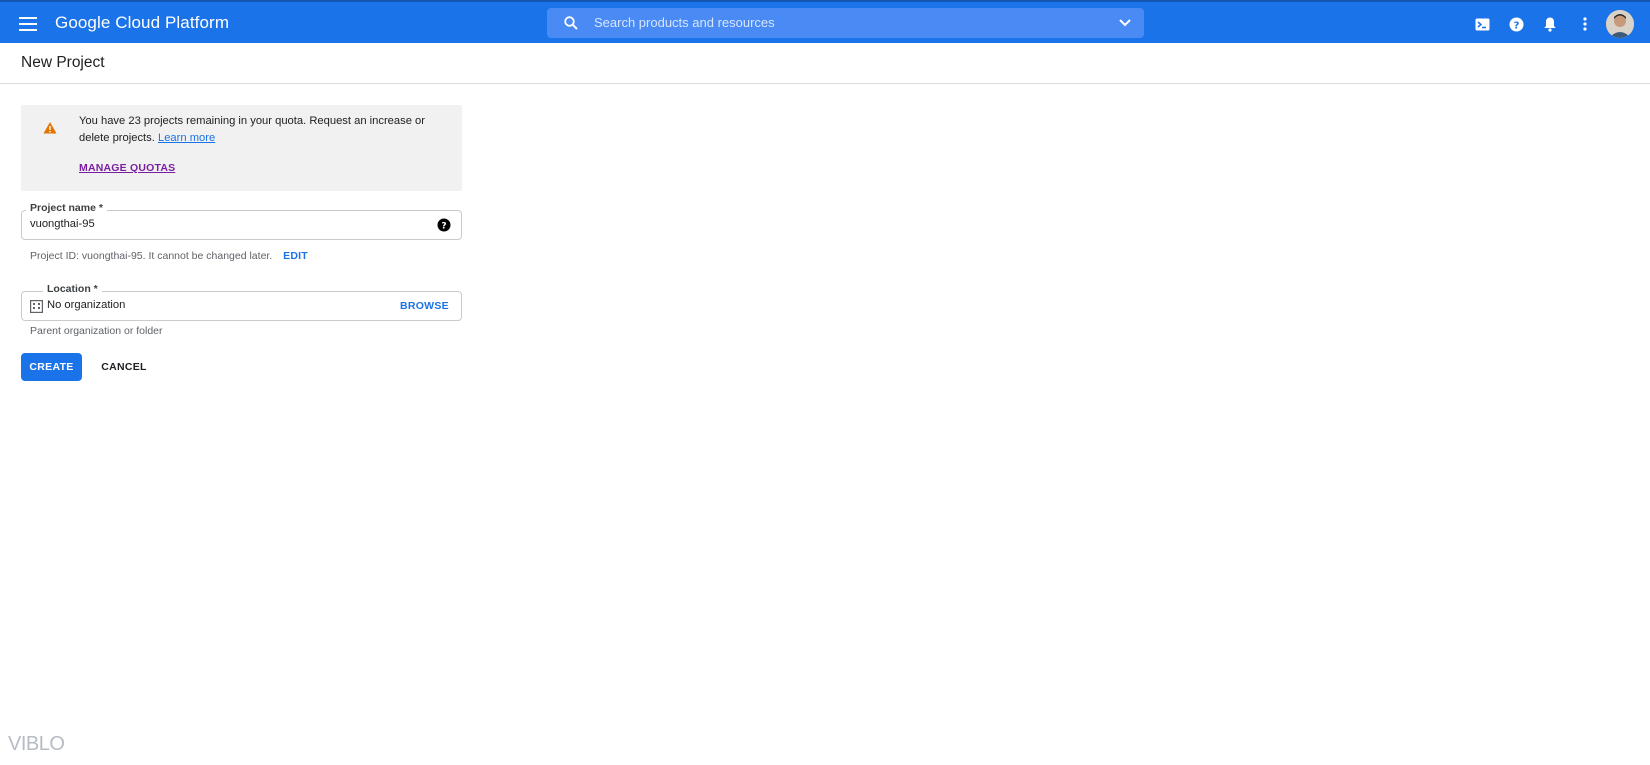 Image resolution: width=1650 pixels, height=765 pixels. What do you see at coordinates (142, 23) in the screenshot?
I see `brand-title: Google Cloud Platform` at bounding box center [142, 23].